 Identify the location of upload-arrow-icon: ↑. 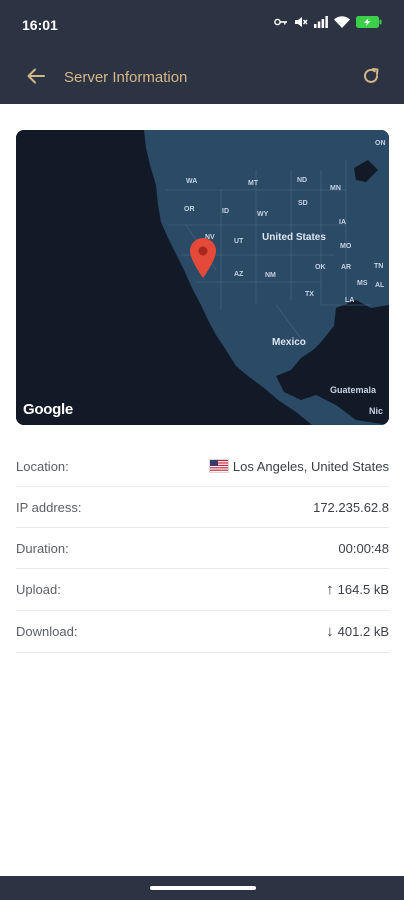
(330, 589).